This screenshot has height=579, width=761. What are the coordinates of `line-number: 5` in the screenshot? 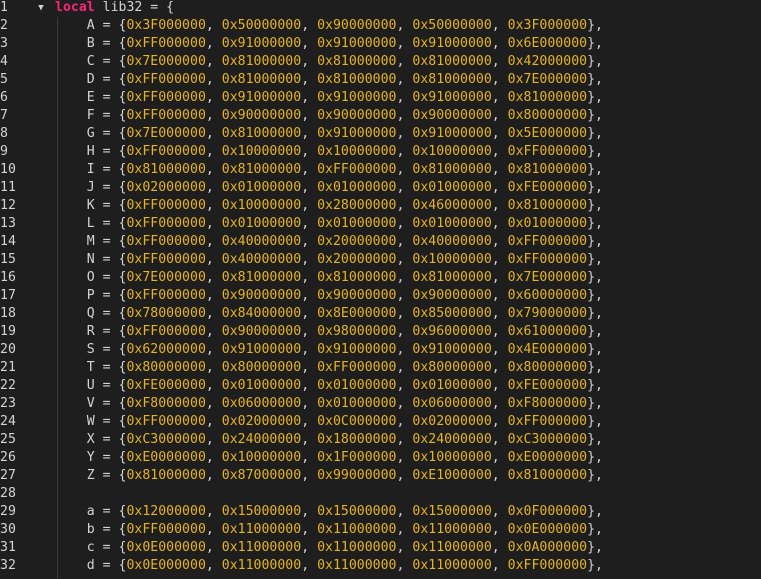 It's located at (4, 79).